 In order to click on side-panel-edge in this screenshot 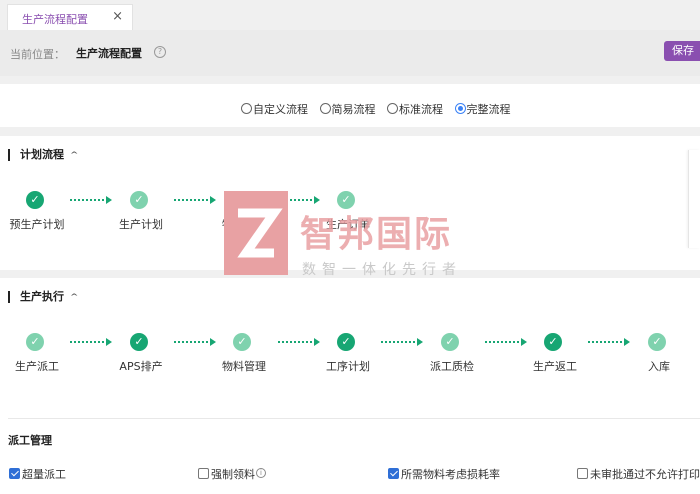, I will do `click(694, 199)`.